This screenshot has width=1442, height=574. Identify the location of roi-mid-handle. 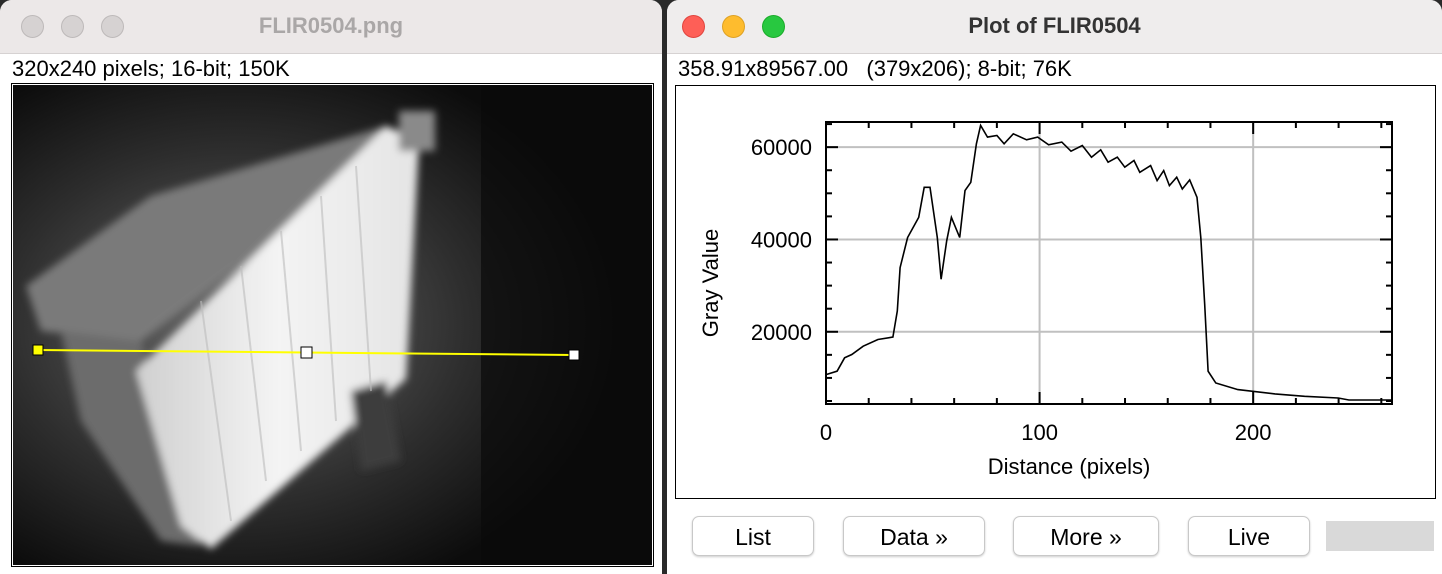
(306, 352).